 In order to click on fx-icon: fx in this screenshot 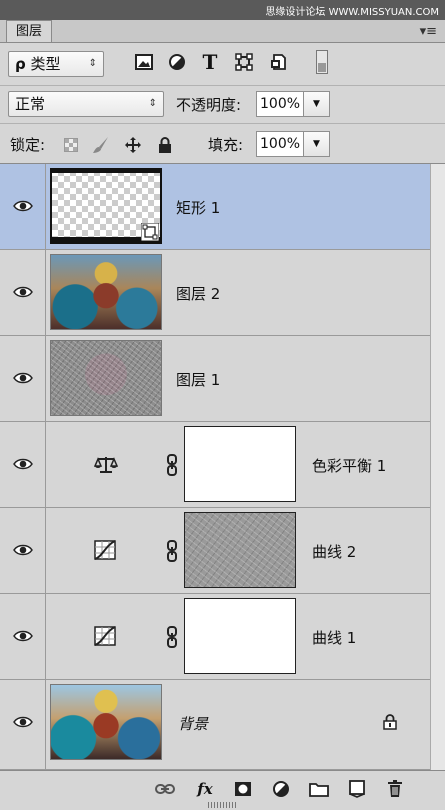, I will do `click(205, 789)`.